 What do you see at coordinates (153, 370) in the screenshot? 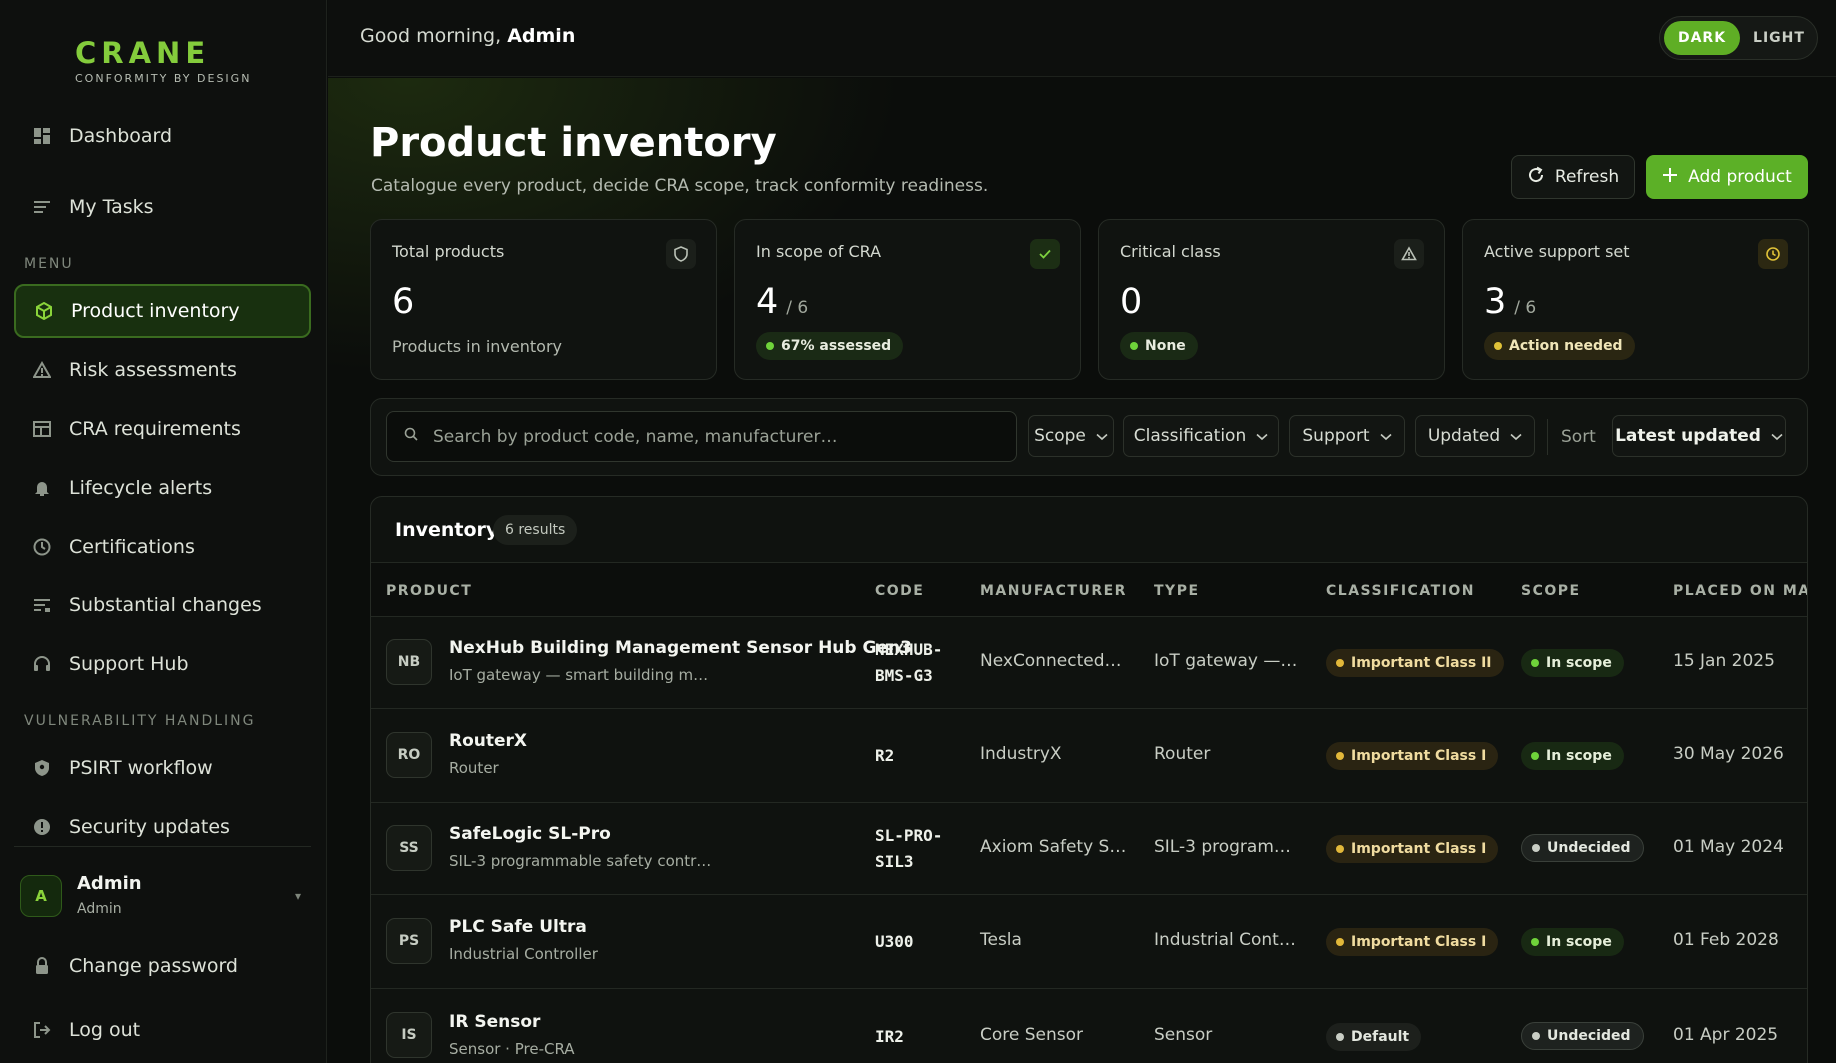
I see `sidebar-item-label: Risk assessments` at bounding box center [153, 370].